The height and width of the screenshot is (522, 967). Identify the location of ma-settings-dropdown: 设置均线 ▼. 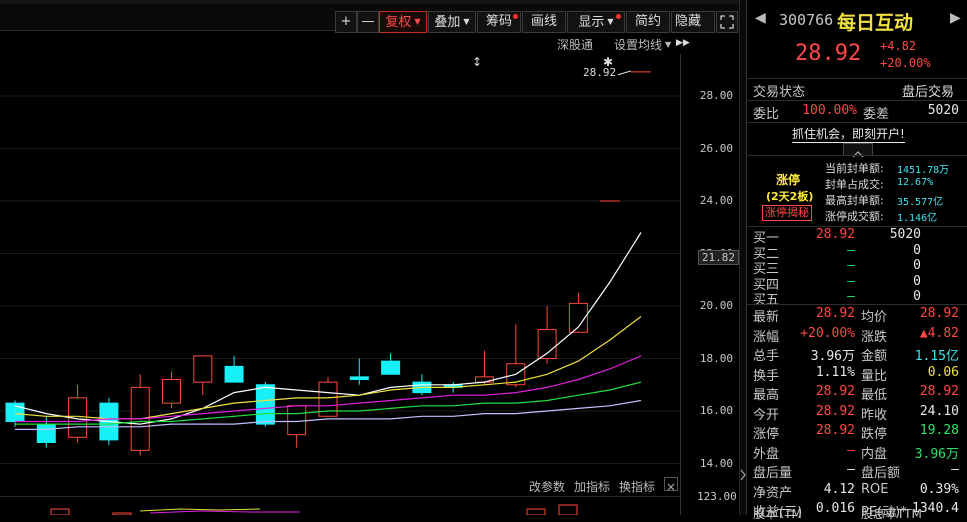
(642, 44).